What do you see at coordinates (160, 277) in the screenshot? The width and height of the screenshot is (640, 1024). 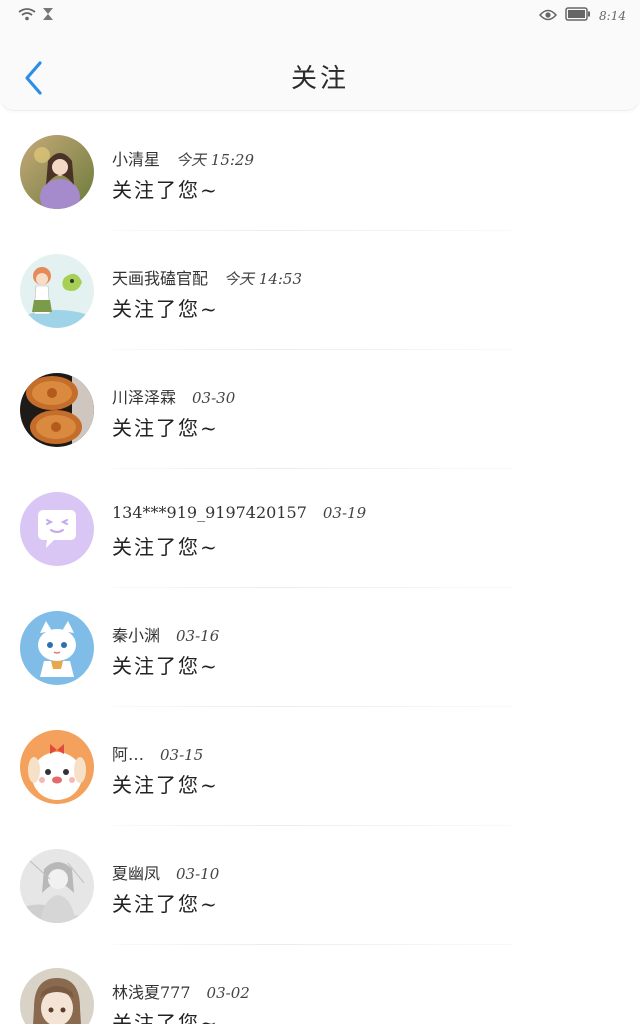 I see `user-name: 天画我磕官配` at bounding box center [160, 277].